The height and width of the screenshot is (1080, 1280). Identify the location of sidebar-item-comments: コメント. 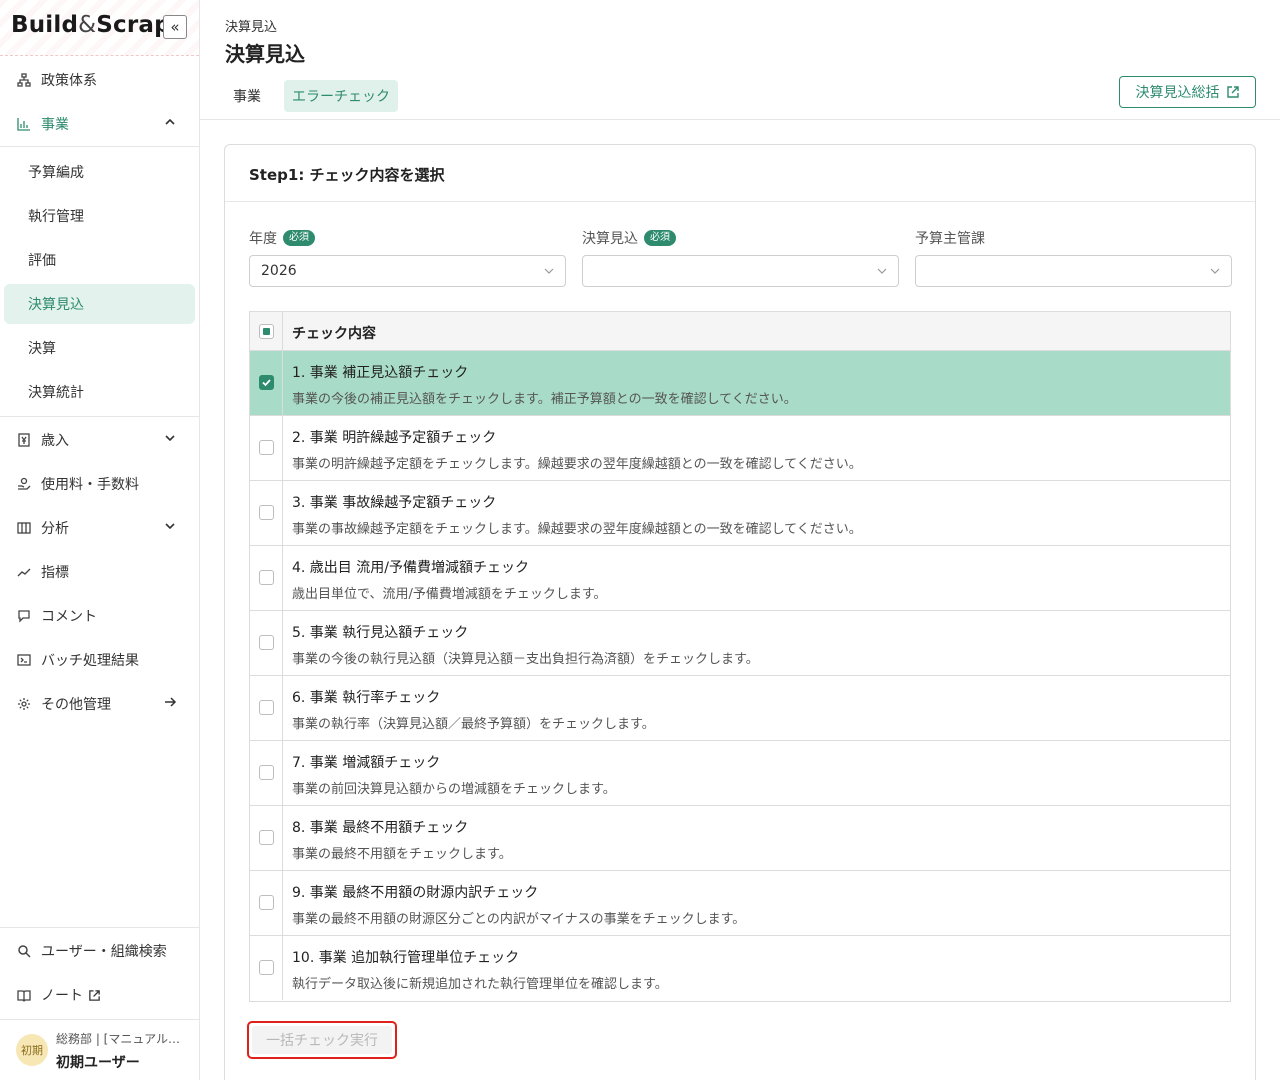
(99, 616).